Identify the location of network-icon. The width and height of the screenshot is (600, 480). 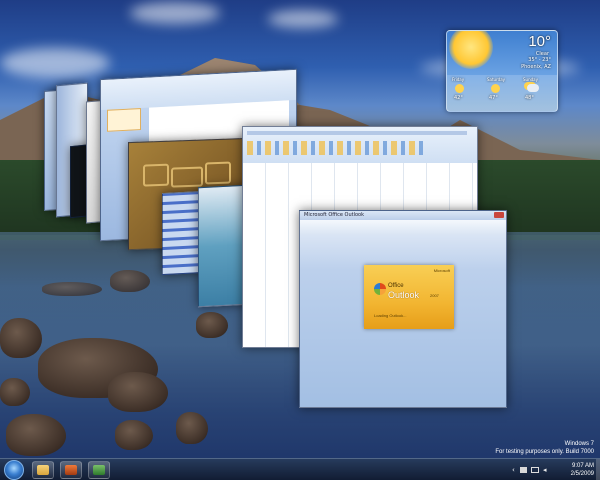
(535, 470).